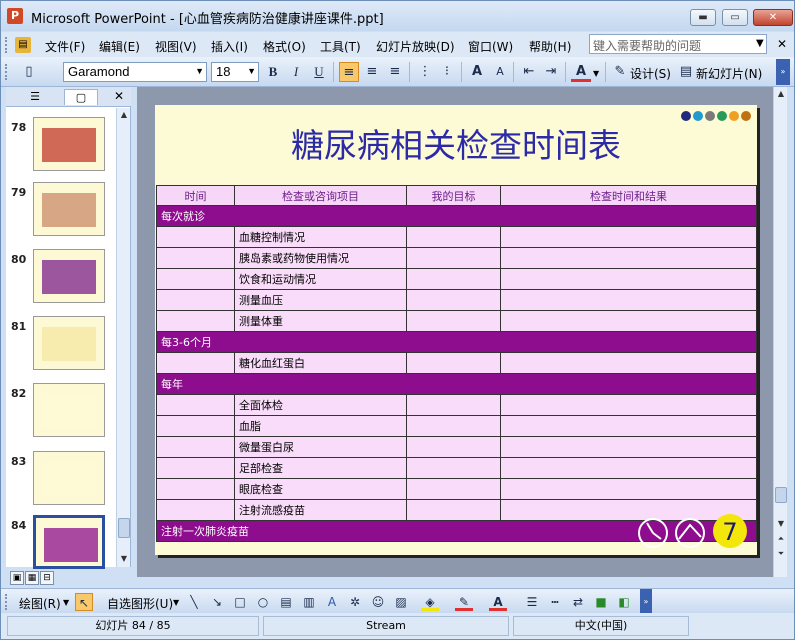 The width and height of the screenshot is (795, 640). I want to click on bold-icon: B, so click(273, 72).